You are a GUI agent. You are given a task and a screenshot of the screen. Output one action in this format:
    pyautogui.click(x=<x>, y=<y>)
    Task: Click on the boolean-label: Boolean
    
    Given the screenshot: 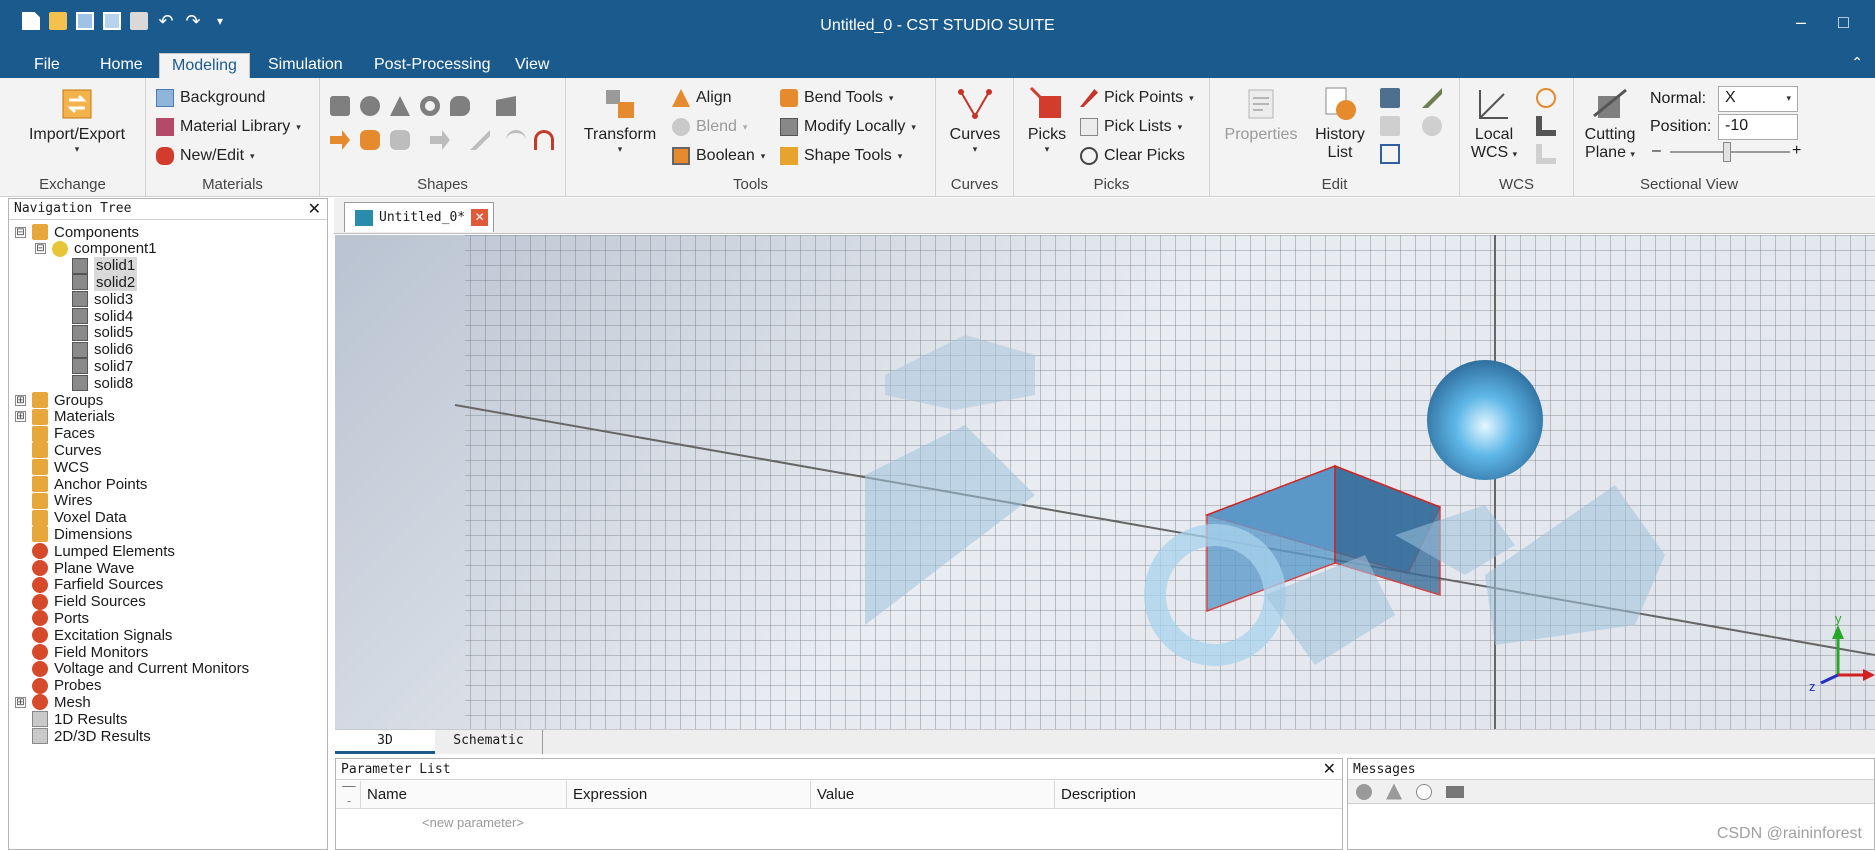 What is the action you would take?
    pyautogui.click(x=725, y=155)
    